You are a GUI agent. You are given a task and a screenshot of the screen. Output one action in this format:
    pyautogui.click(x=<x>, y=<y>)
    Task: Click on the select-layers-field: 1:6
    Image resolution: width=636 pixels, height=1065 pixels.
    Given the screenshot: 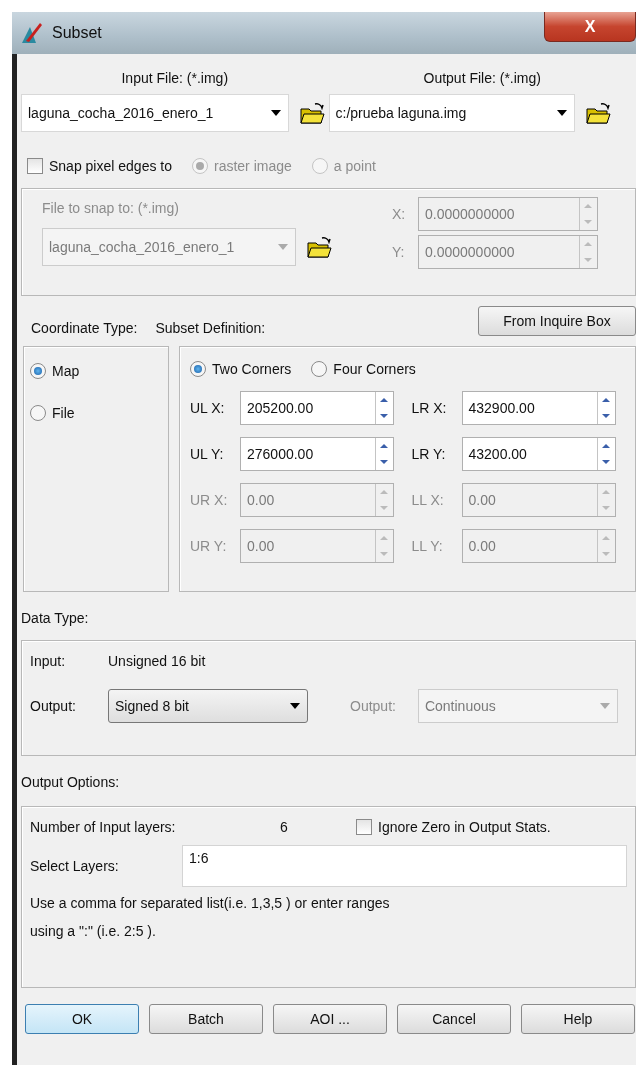 What is the action you would take?
    pyautogui.click(x=404, y=866)
    